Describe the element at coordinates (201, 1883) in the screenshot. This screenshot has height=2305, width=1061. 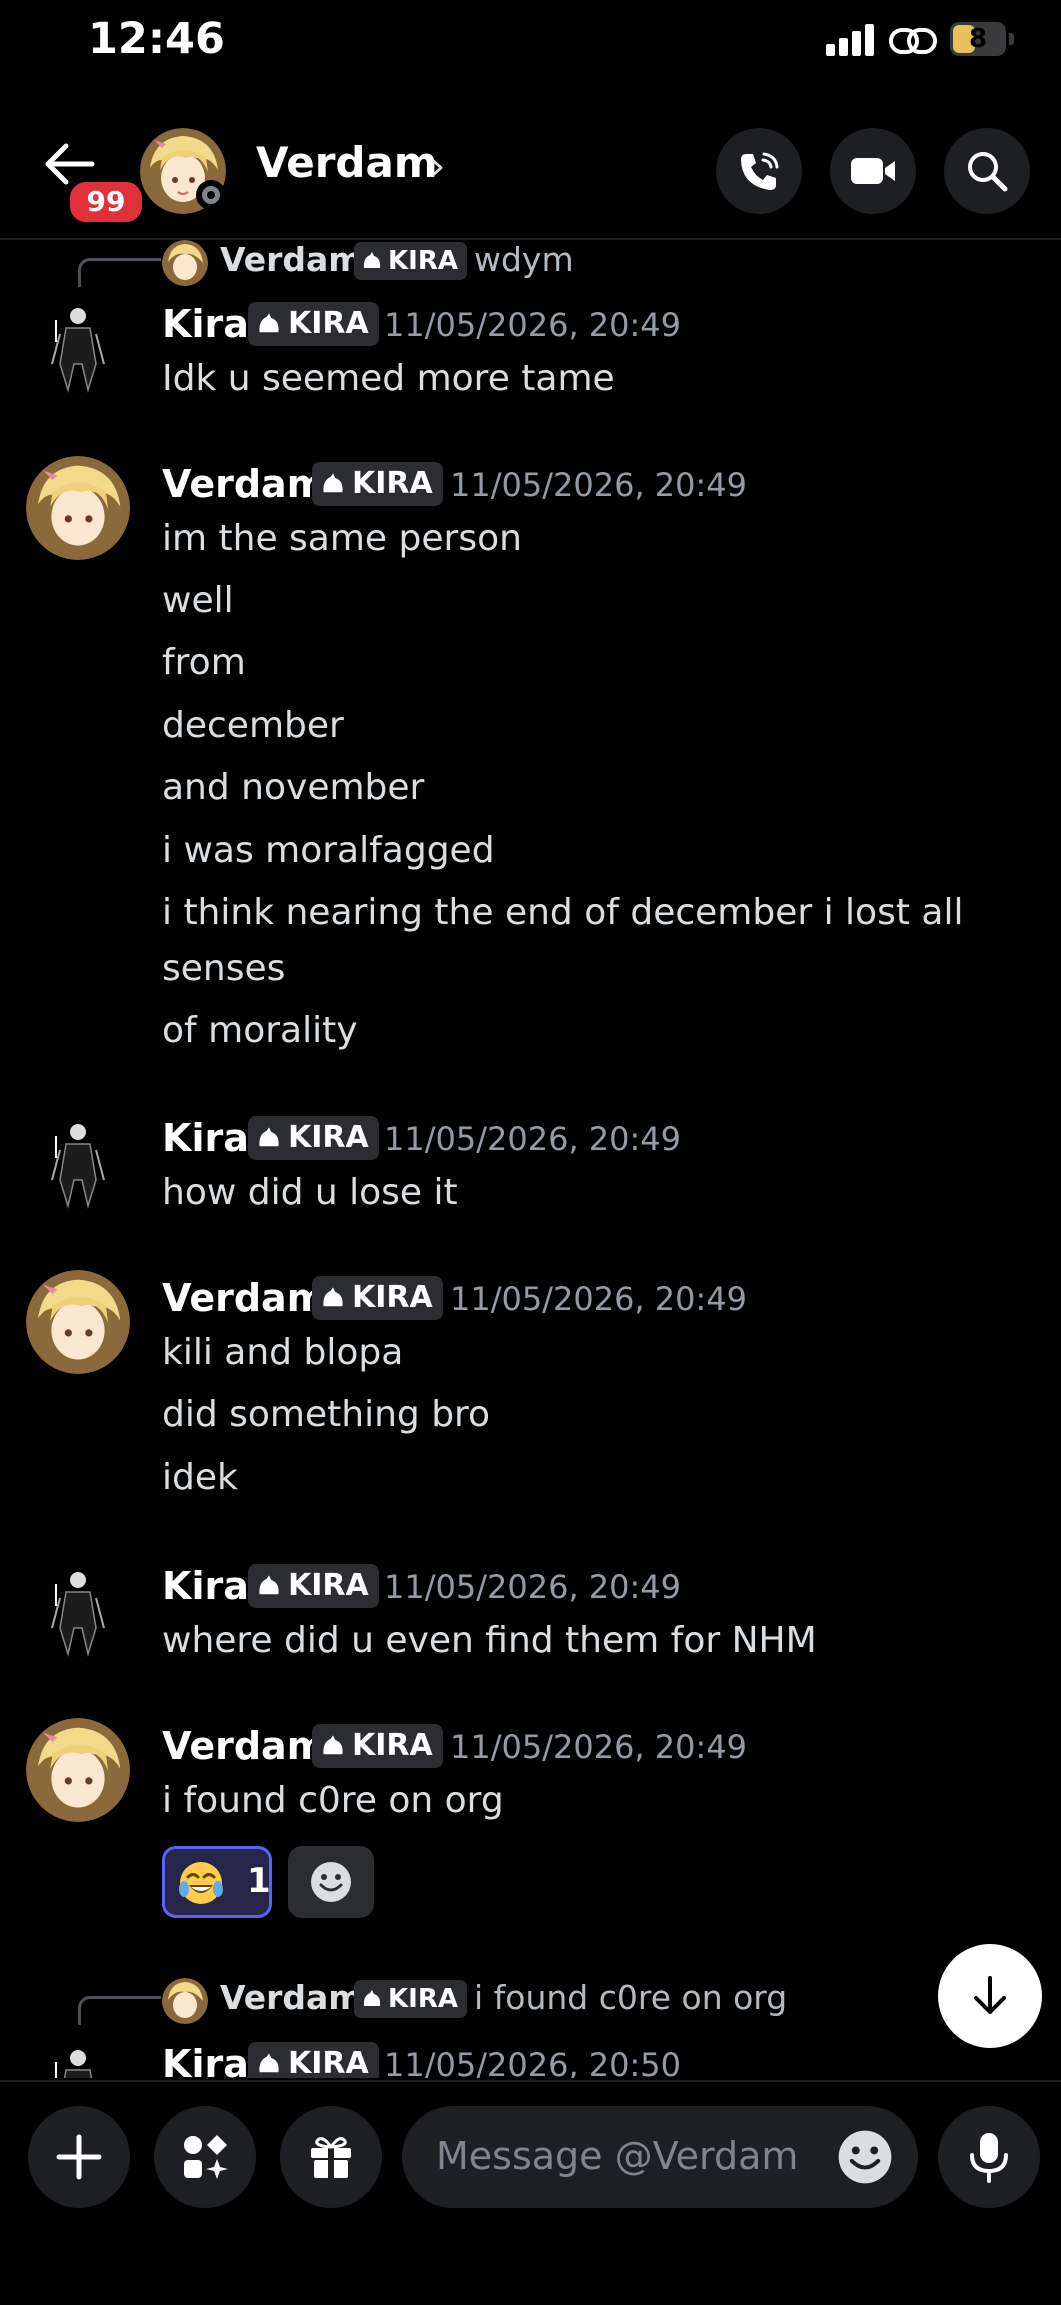
I see `joy-emoji-icon` at that location.